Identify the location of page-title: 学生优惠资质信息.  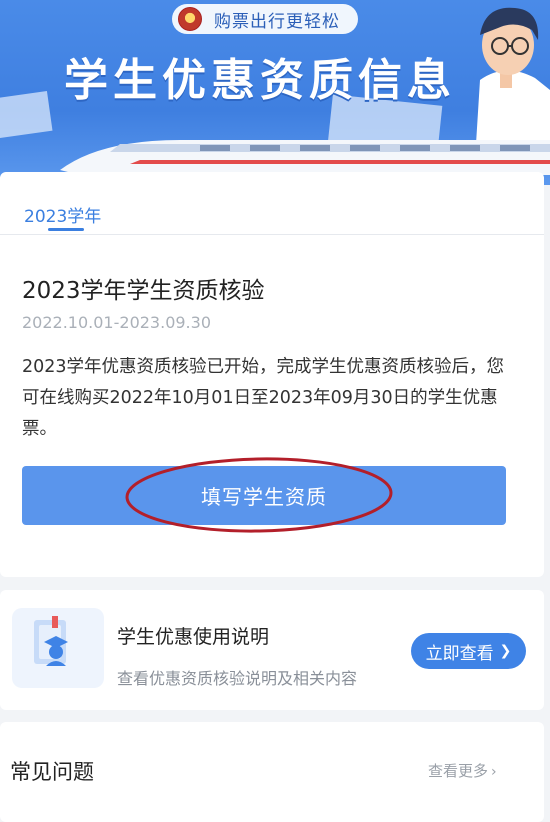
(260, 80).